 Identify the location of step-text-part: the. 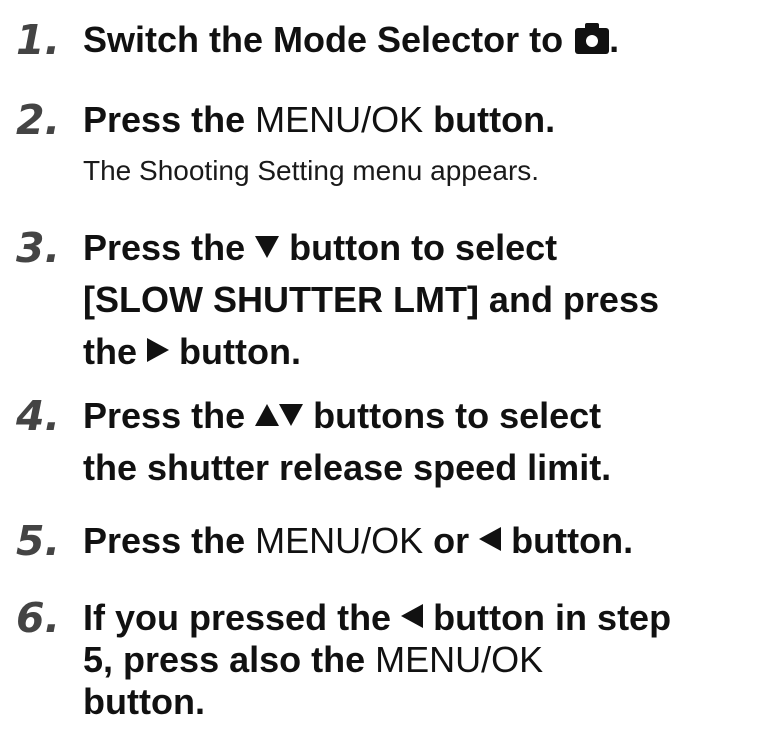
(110, 351).